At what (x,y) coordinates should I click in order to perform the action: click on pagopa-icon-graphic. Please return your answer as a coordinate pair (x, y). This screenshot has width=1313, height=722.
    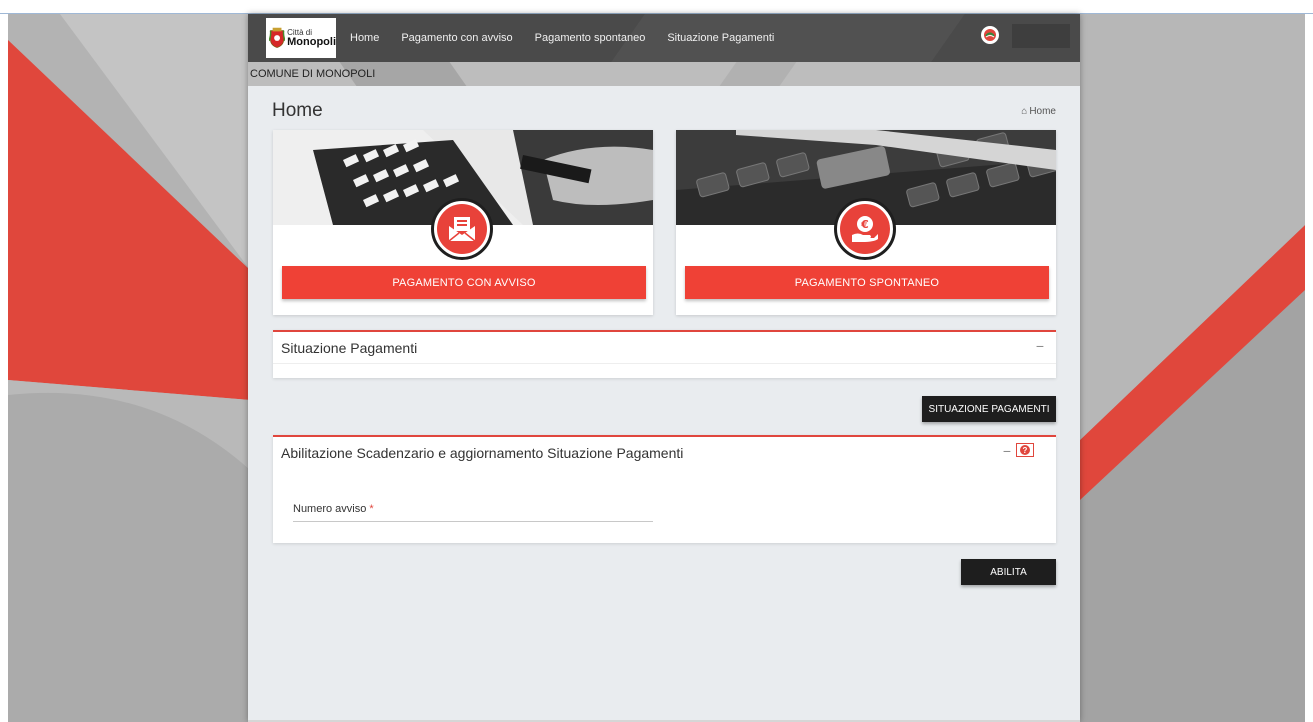
    Looking at the image, I should click on (990, 35).